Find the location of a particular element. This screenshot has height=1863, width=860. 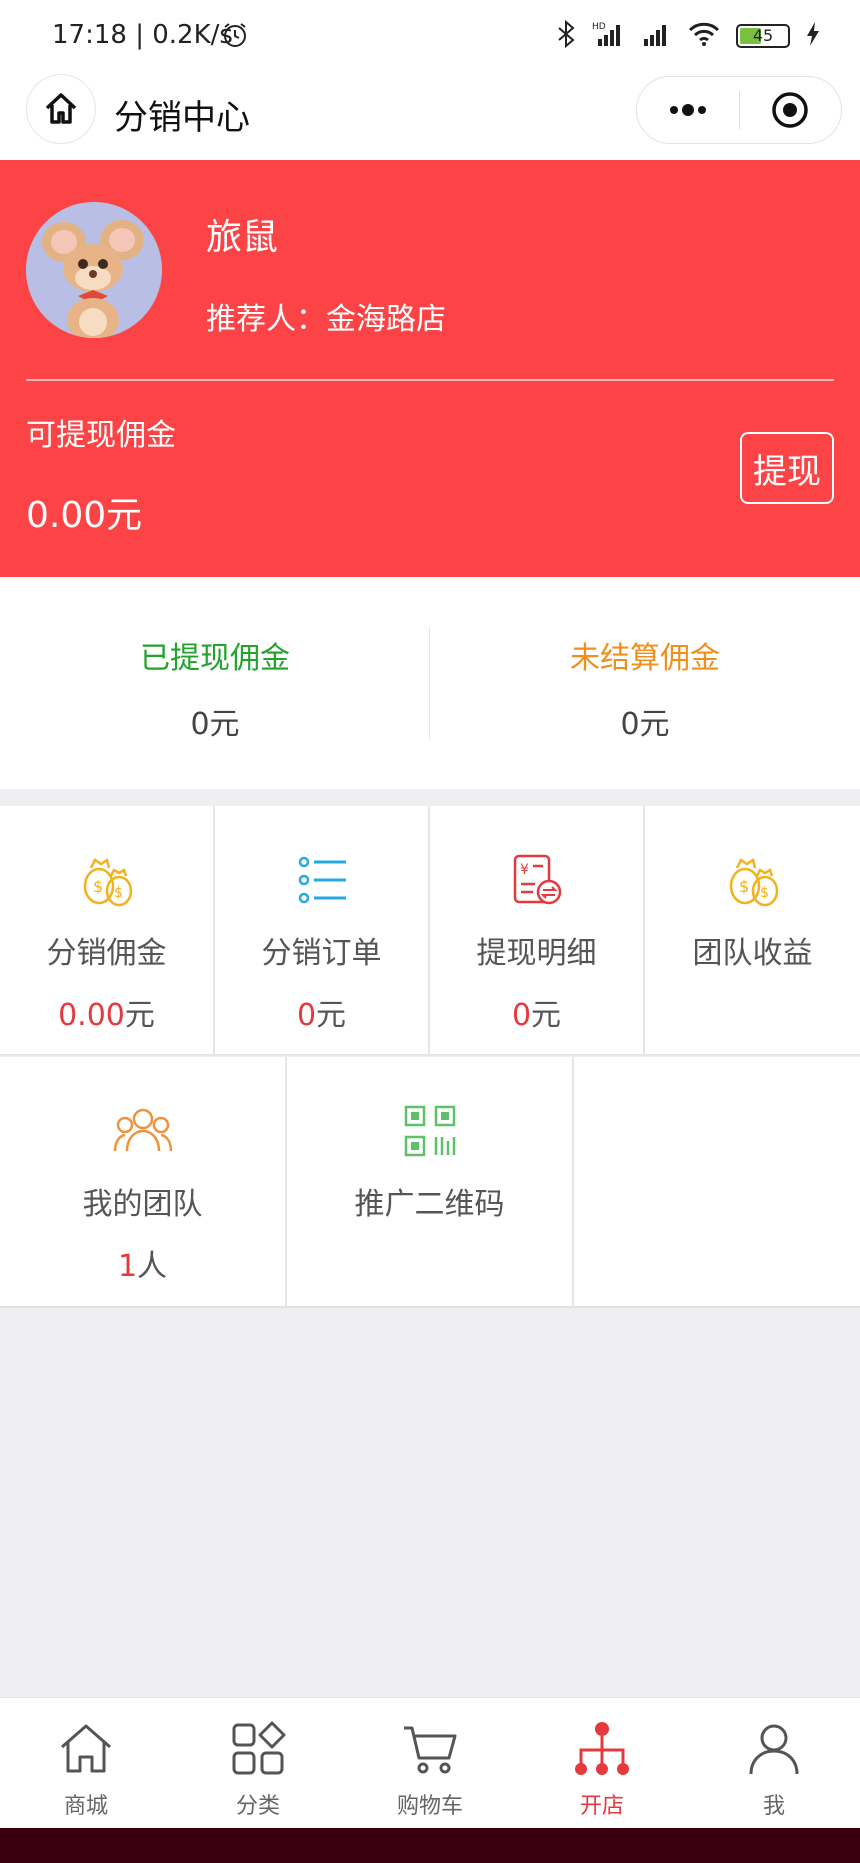

grid-item-value: 0.00元 is located at coordinates (106, 1012).